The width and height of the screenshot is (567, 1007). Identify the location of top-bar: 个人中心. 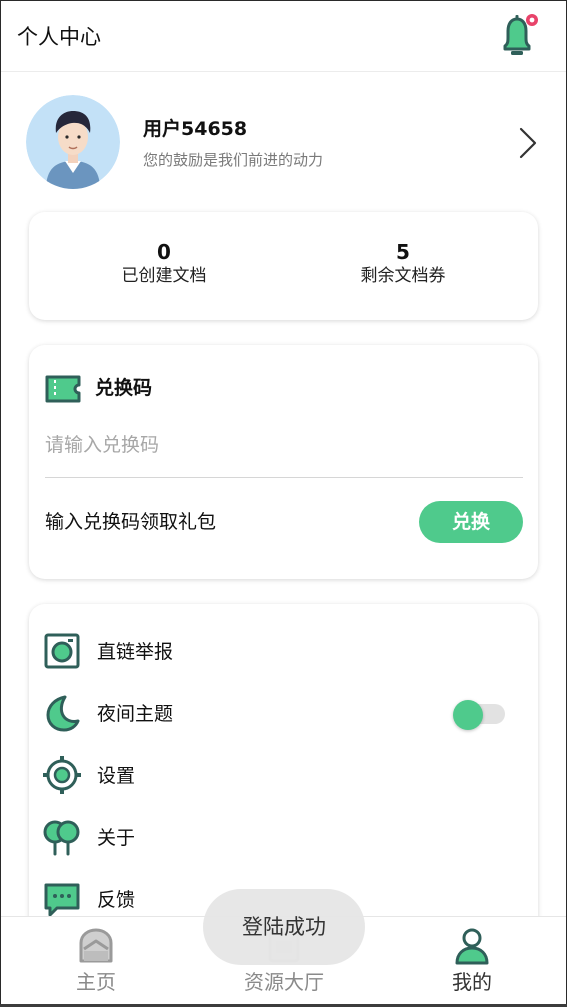
(283, 36).